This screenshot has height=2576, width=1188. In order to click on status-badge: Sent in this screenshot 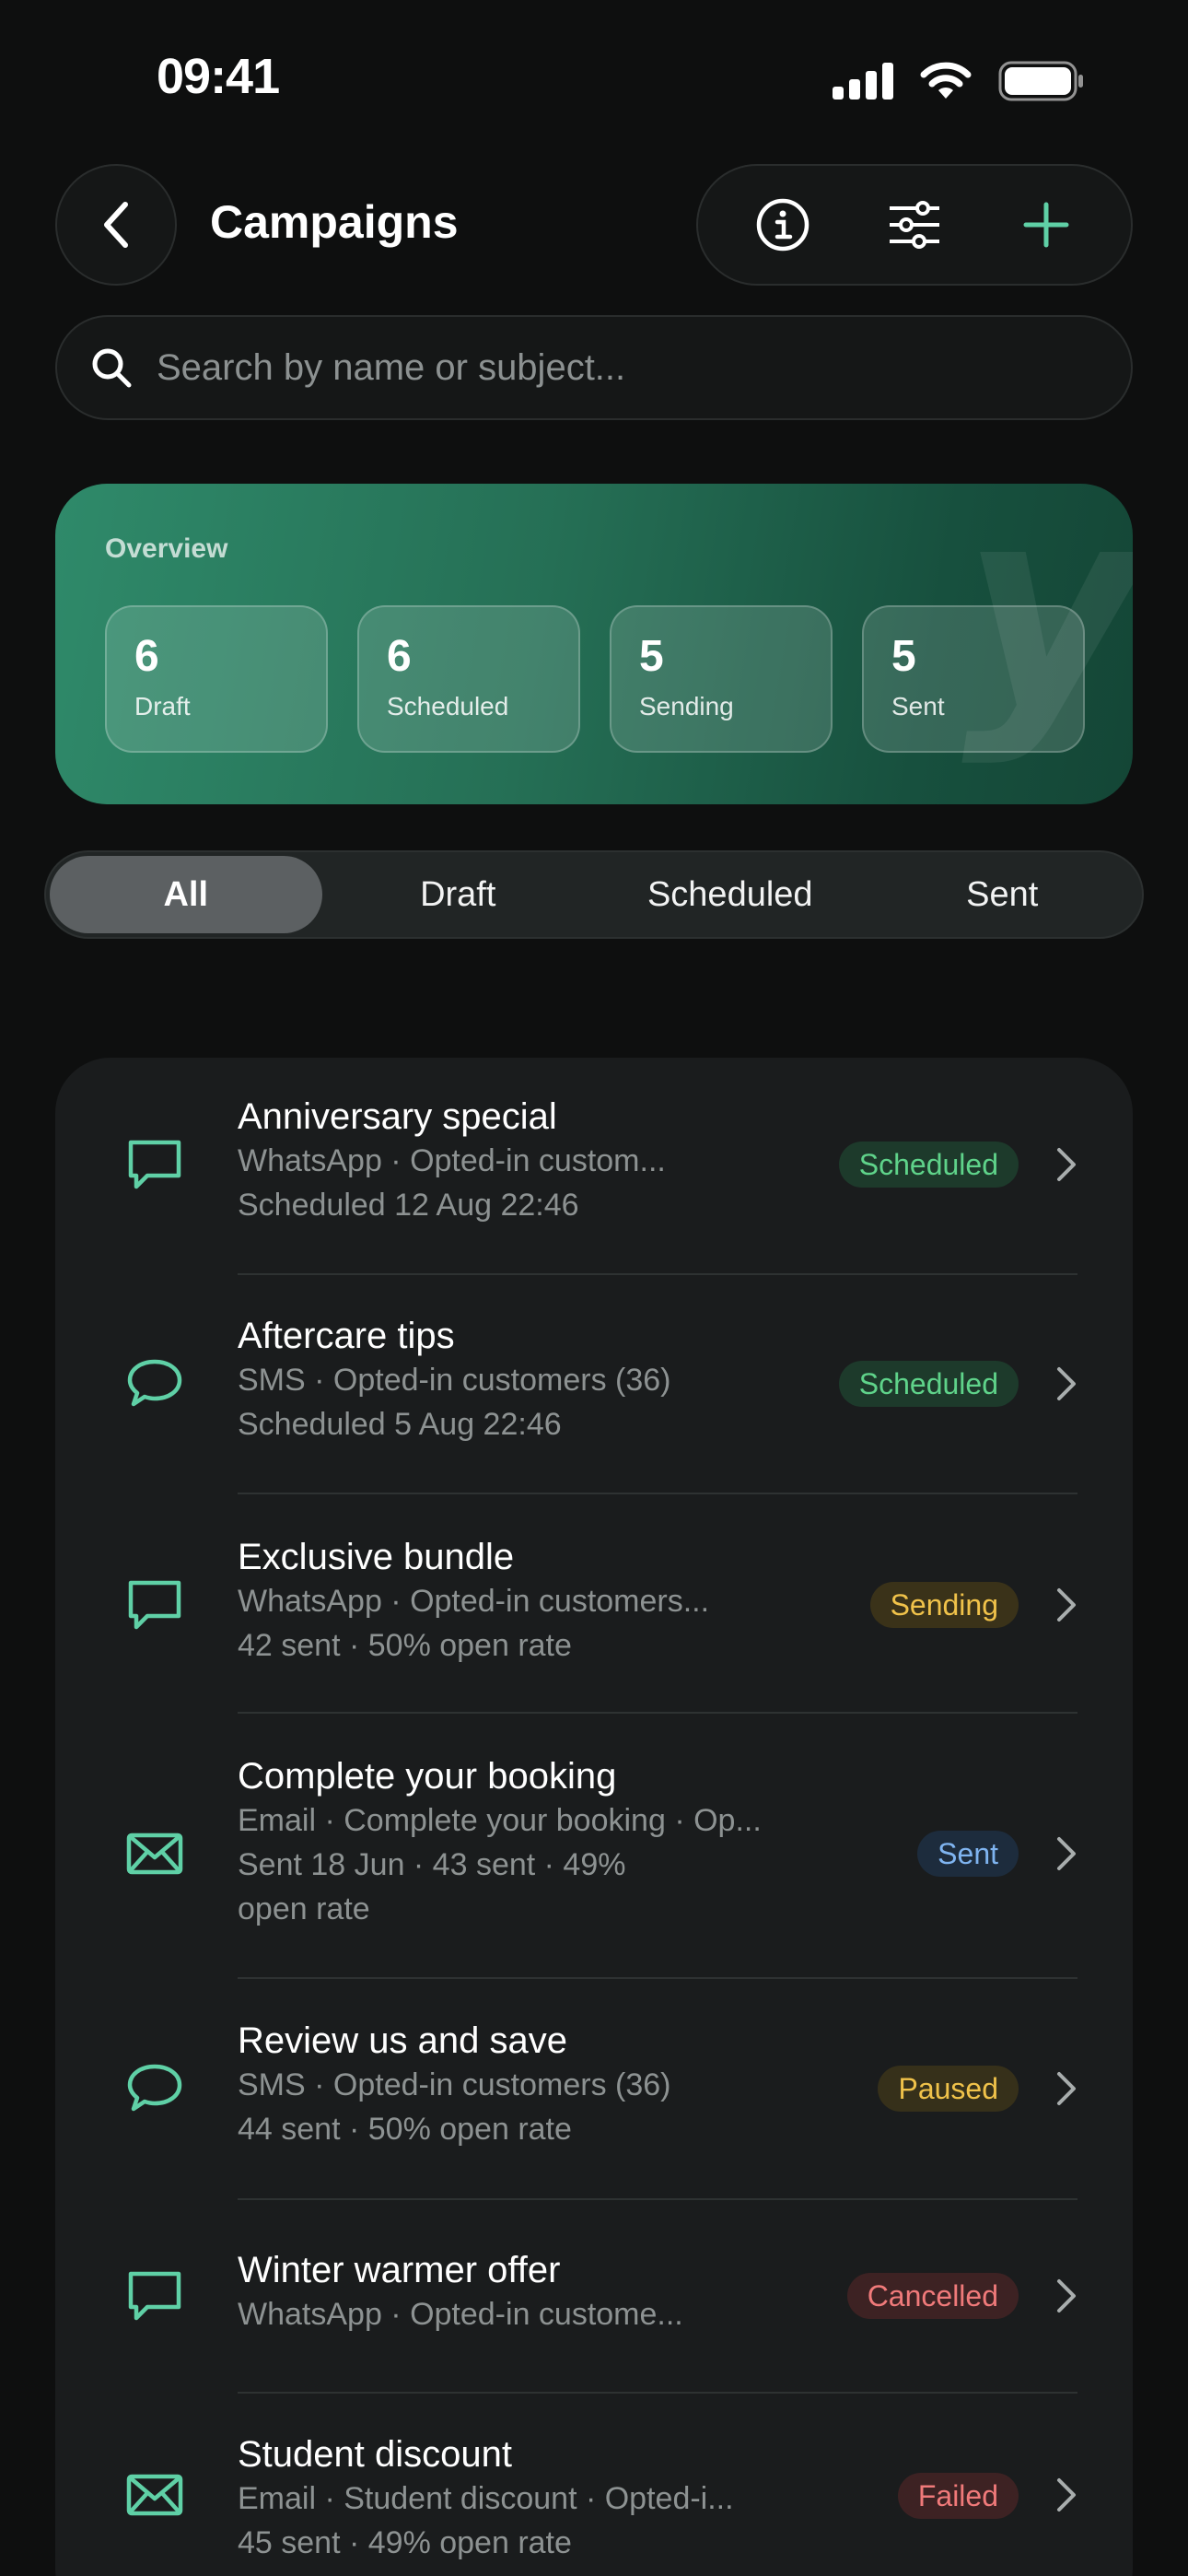, I will do `click(968, 1854)`.